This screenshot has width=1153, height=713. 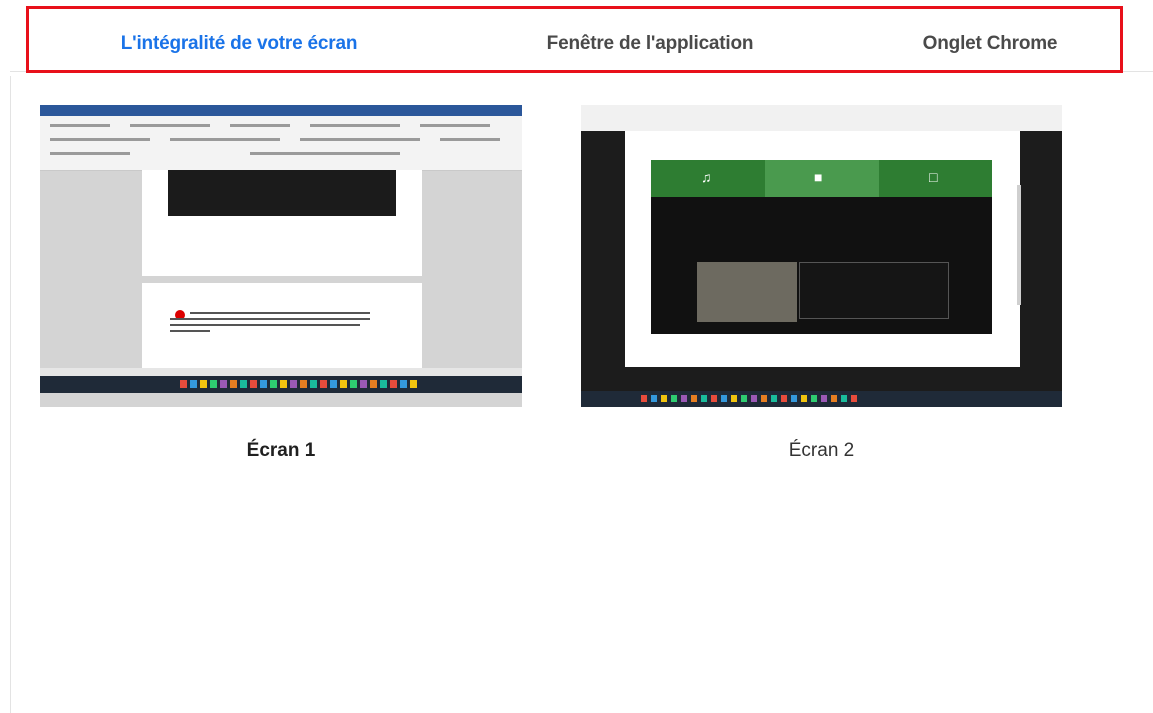 I want to click on screen-2-label: Écran 2, so click(x=821, y=450).